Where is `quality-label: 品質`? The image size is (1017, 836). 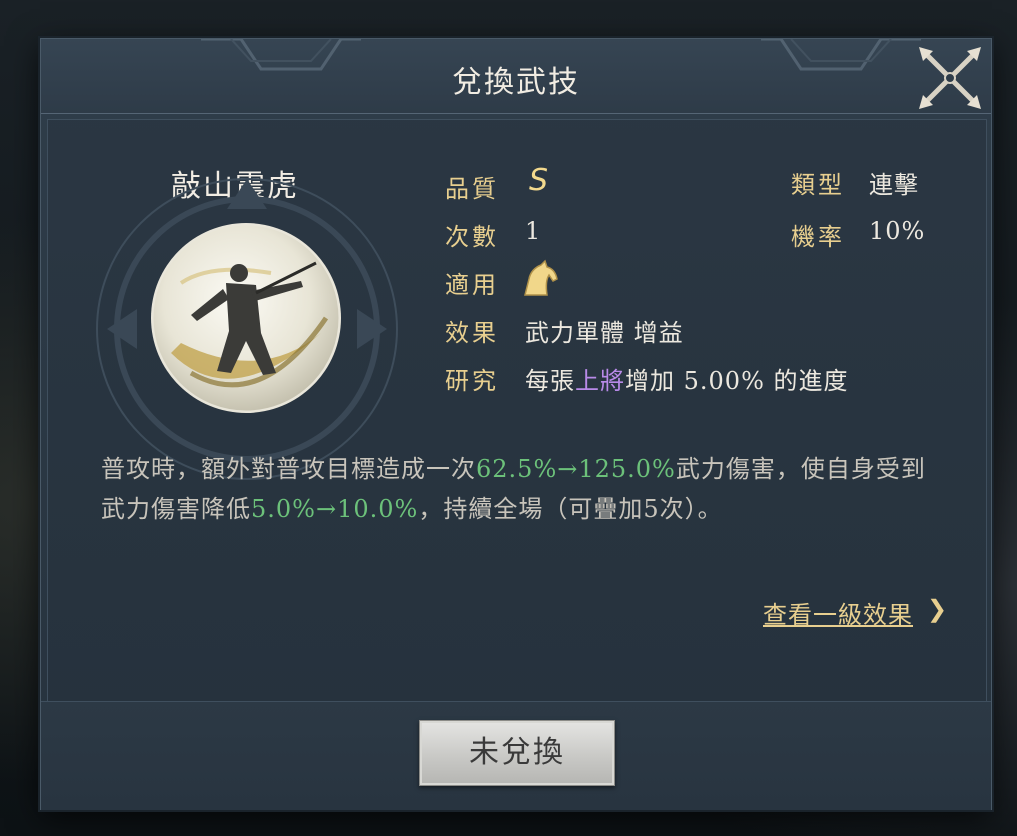
quality-label: 品質 is located at coordinates (472, 189).